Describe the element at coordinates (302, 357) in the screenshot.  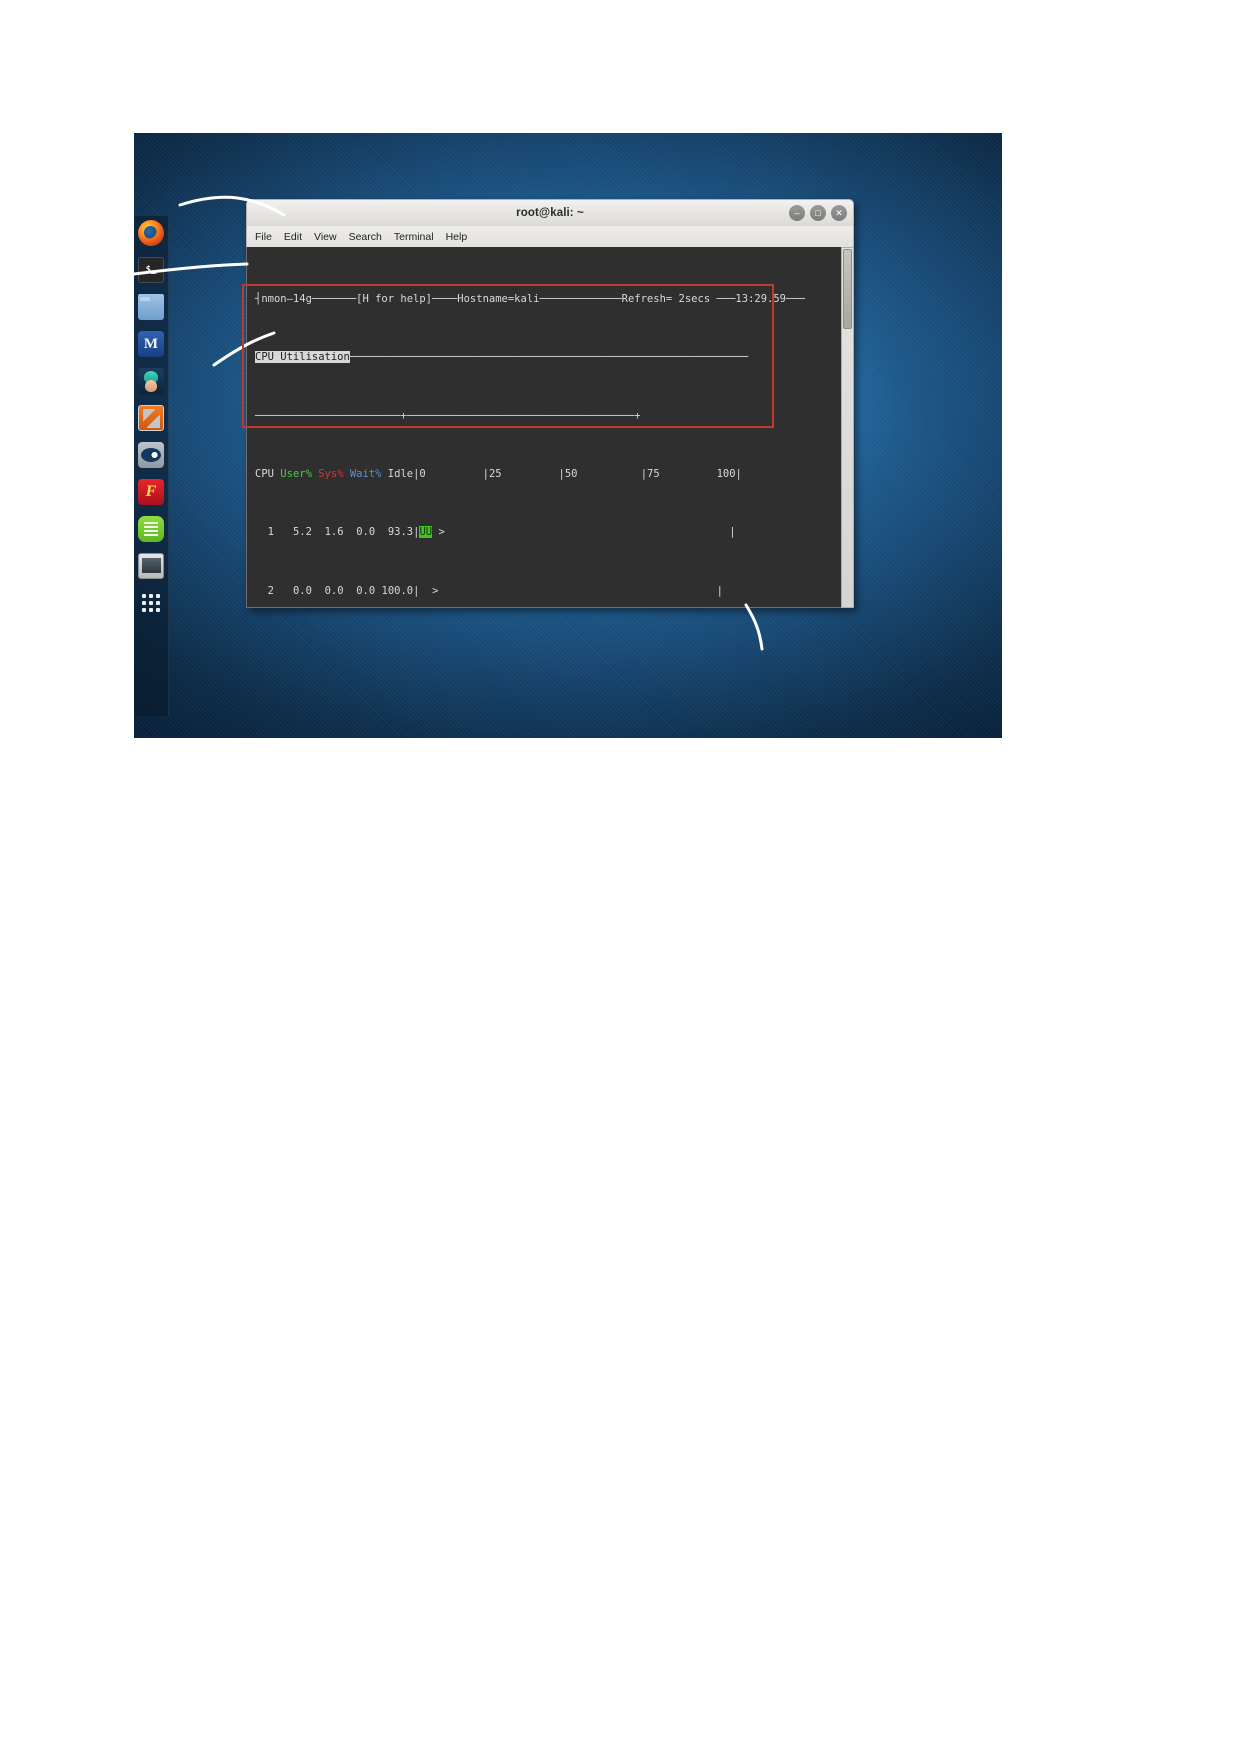
I see `cpu-utilisation-title: CPU Utilisation` at that location.